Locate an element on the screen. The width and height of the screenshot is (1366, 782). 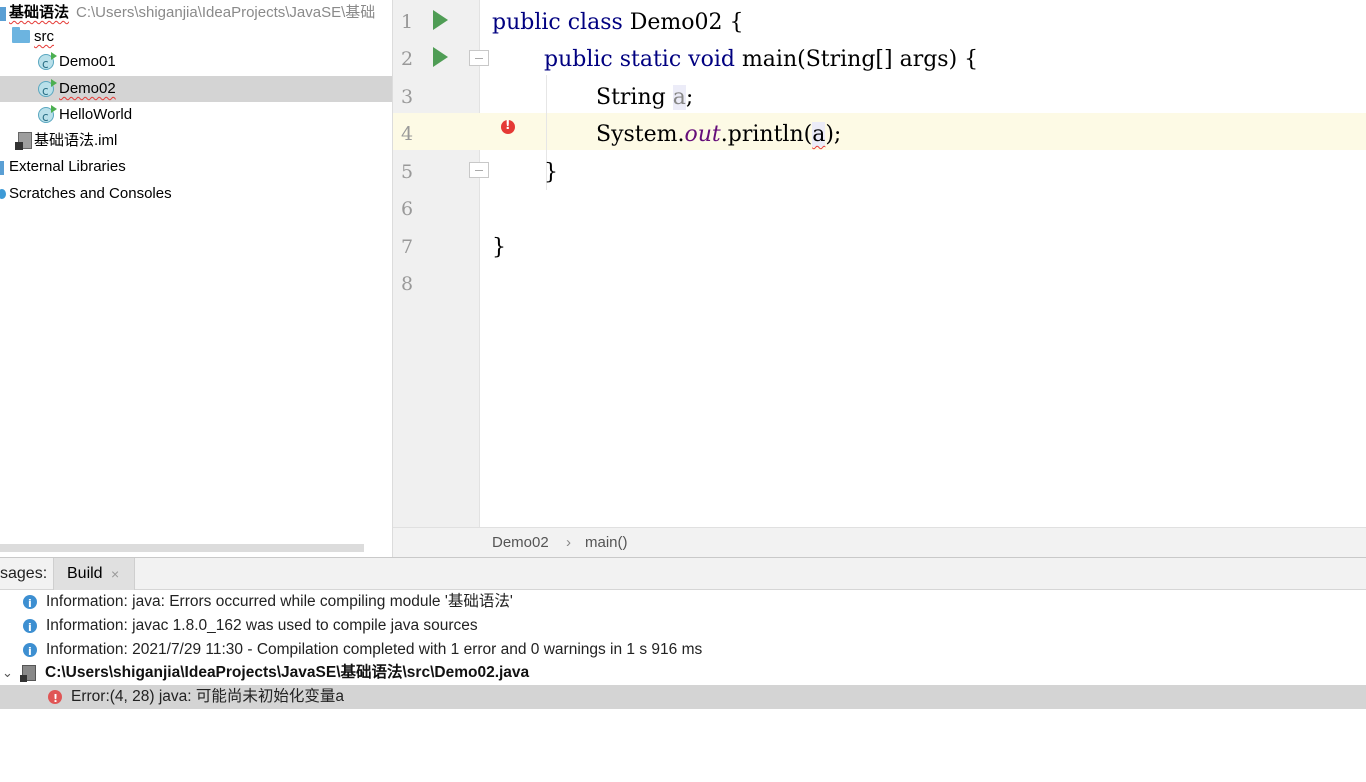
breadcrumb-method: main() is located at coordinates (606, 543).